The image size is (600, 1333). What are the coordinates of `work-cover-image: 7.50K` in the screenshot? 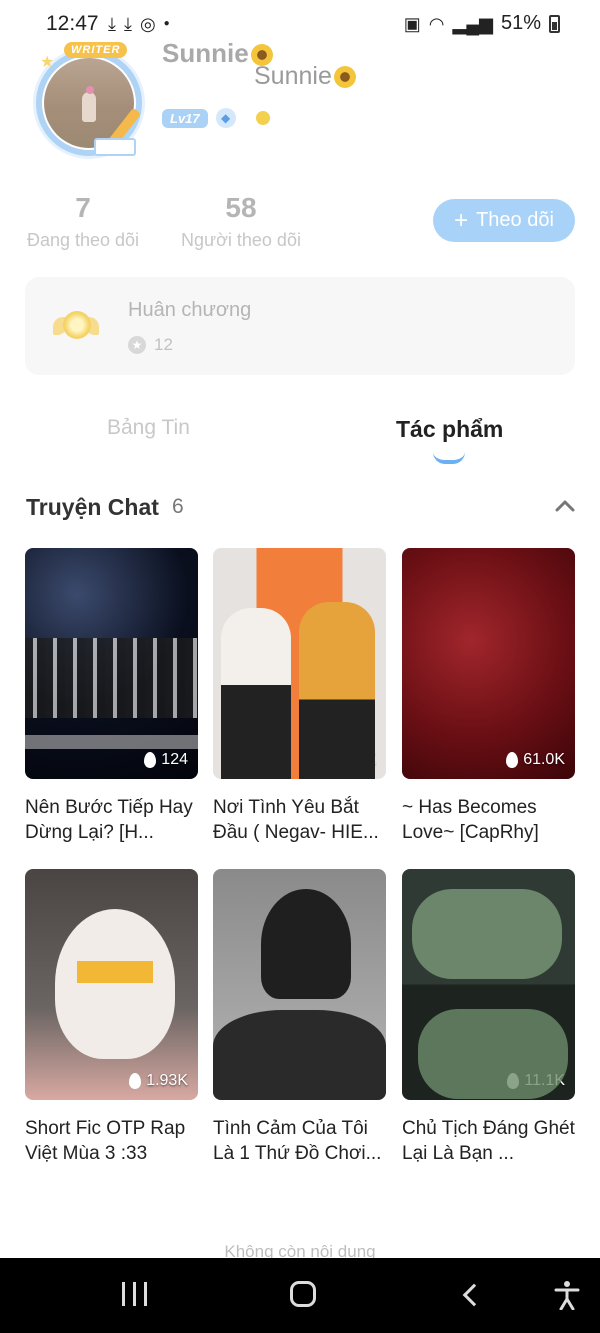 It's located at (299, 984).